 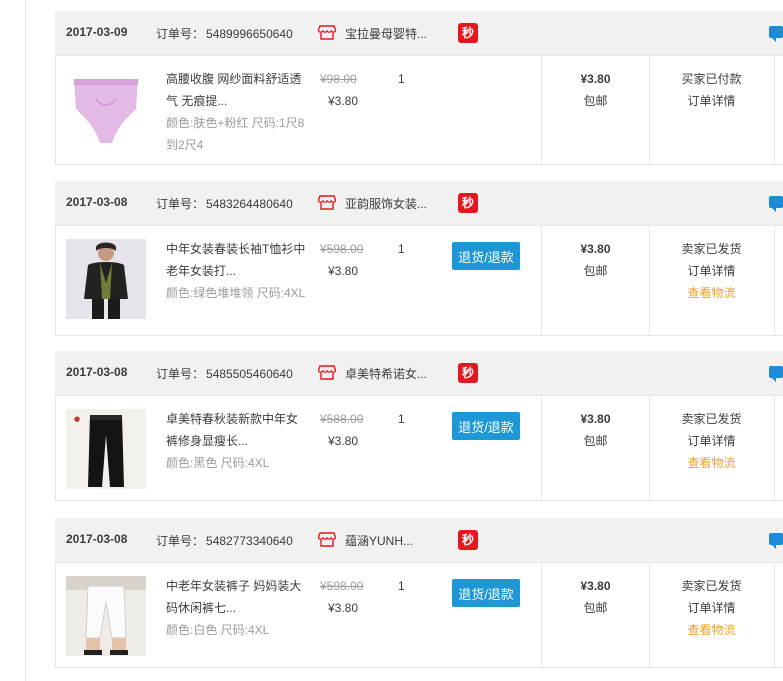 I want to click on order-number: 订单号： 5485505460640, so click(x=224, y=373).